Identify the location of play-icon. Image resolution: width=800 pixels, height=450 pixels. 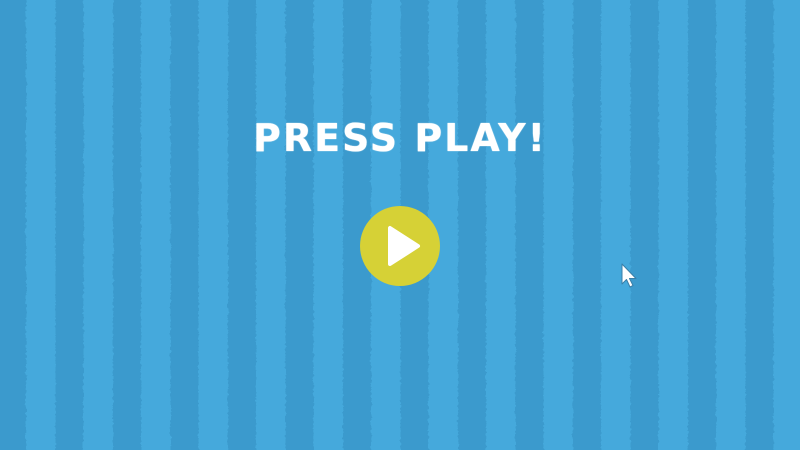
(404, 246).